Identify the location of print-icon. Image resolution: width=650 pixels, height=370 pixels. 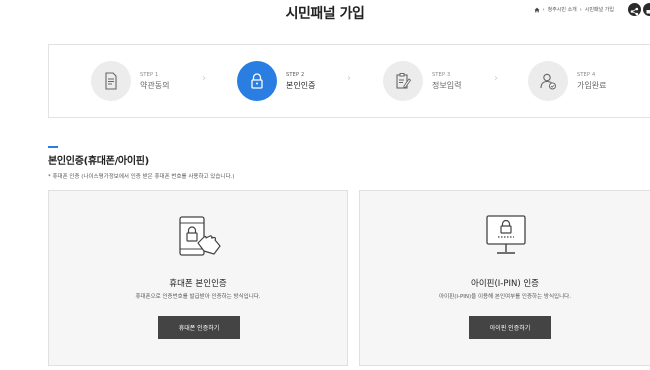
(648, 12).